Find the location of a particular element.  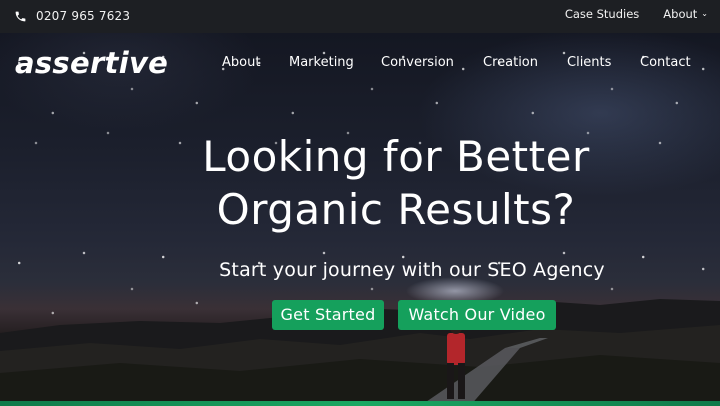

headline-line-2: Organic Results? is located at coordinates (396, 209).